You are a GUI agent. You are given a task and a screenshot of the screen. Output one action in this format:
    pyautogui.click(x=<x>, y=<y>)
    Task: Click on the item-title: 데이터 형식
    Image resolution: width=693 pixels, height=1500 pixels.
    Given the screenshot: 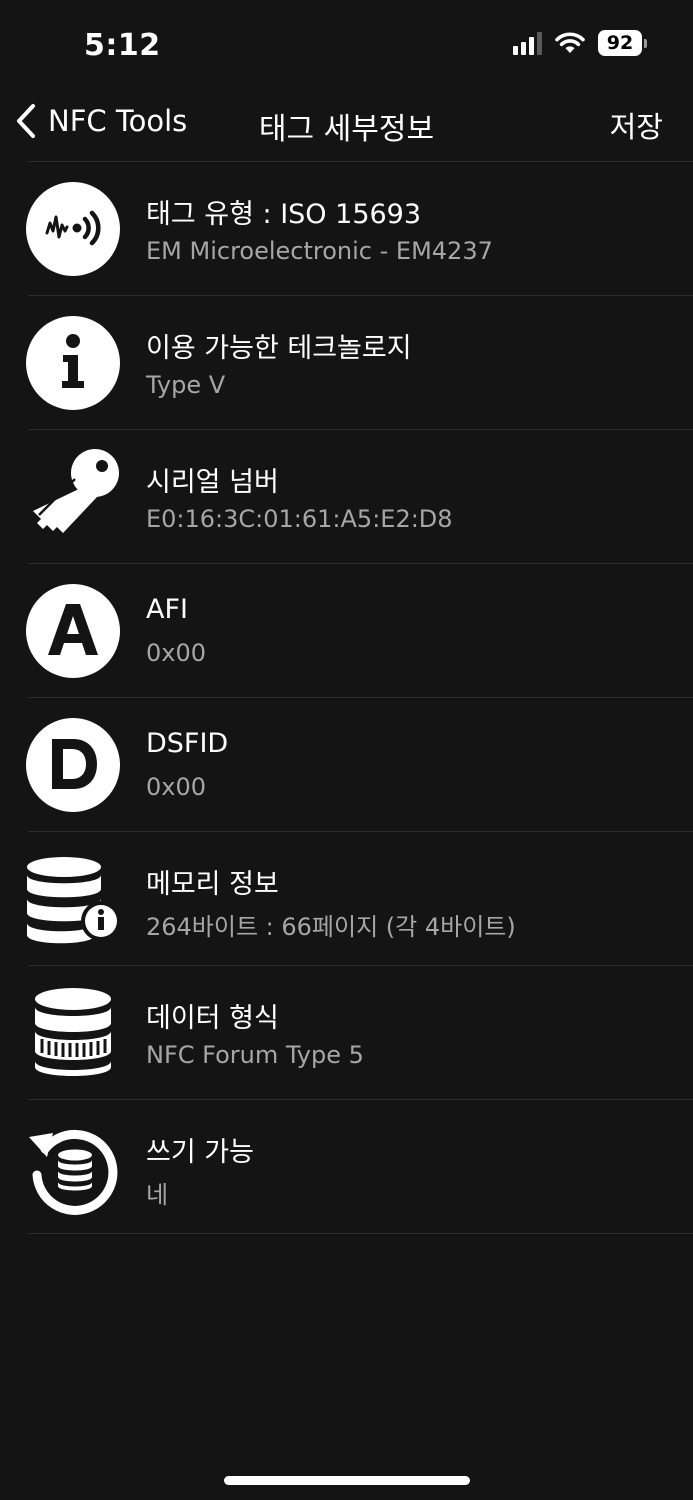 What is the action you would take?
    pyautogui.click(x=212, y=1018)
    